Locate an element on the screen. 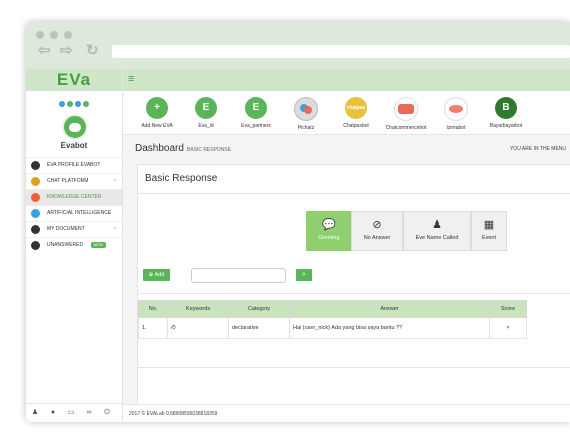 The height and width of the screenshot is (445, 570). column-header: Answer is located at coordinates (389, 309).